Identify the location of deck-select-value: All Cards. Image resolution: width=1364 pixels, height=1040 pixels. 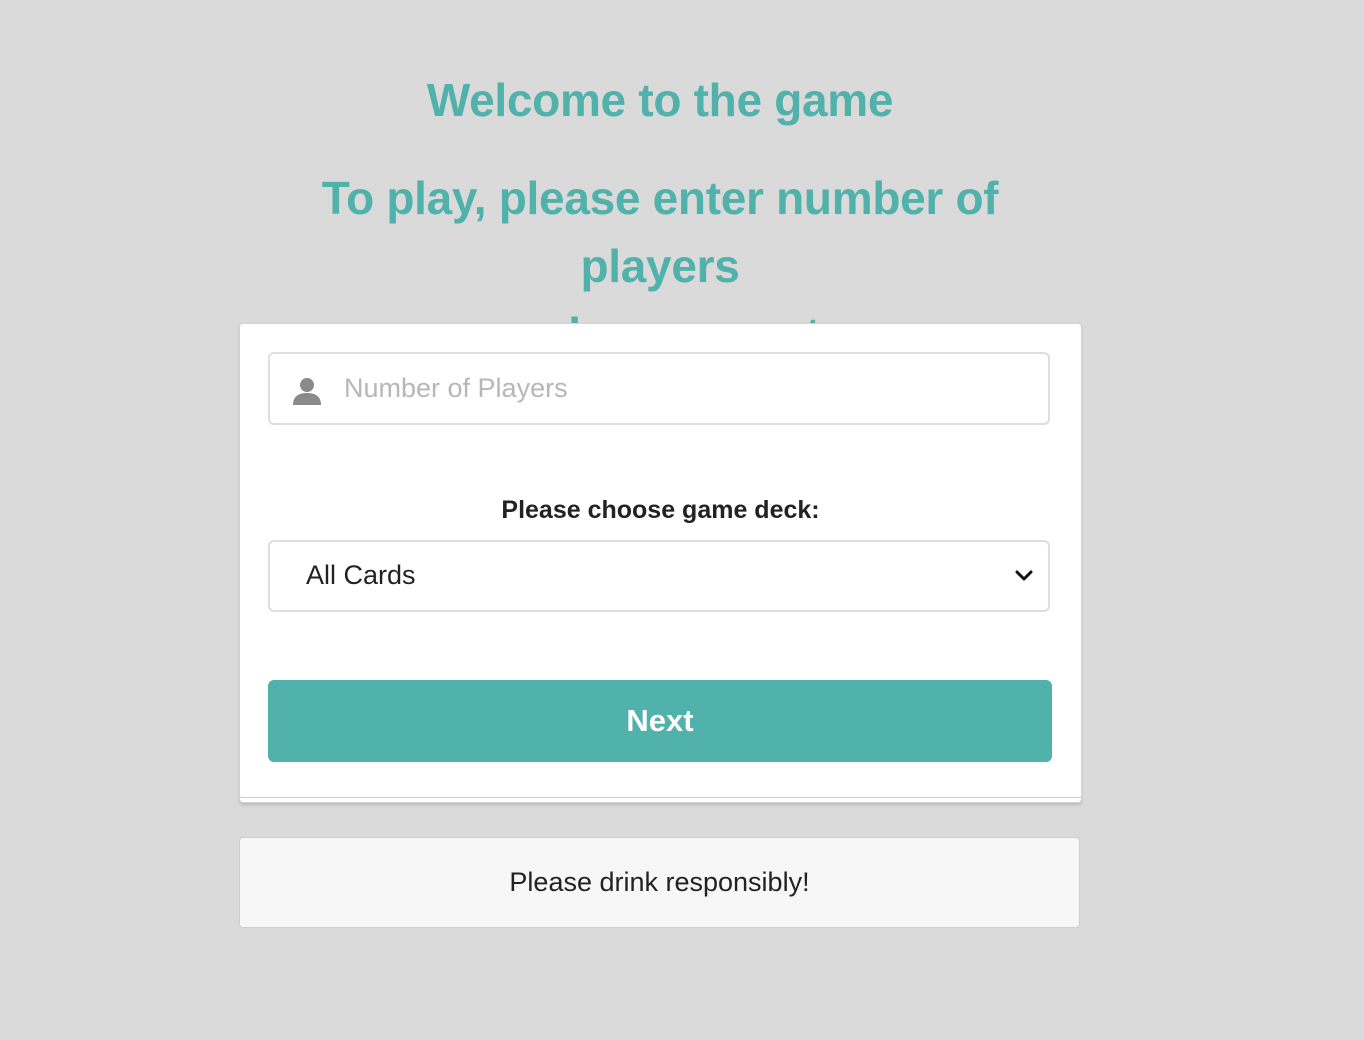
(361, 575).